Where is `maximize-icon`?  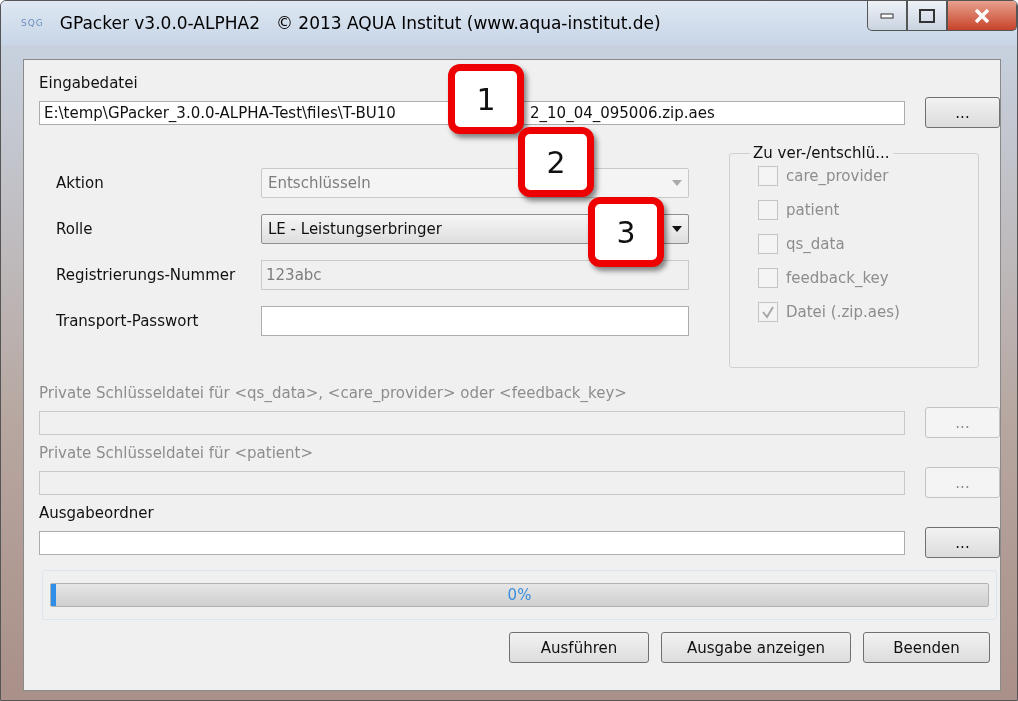
maximize-icon is located at coordinates (927, 15).